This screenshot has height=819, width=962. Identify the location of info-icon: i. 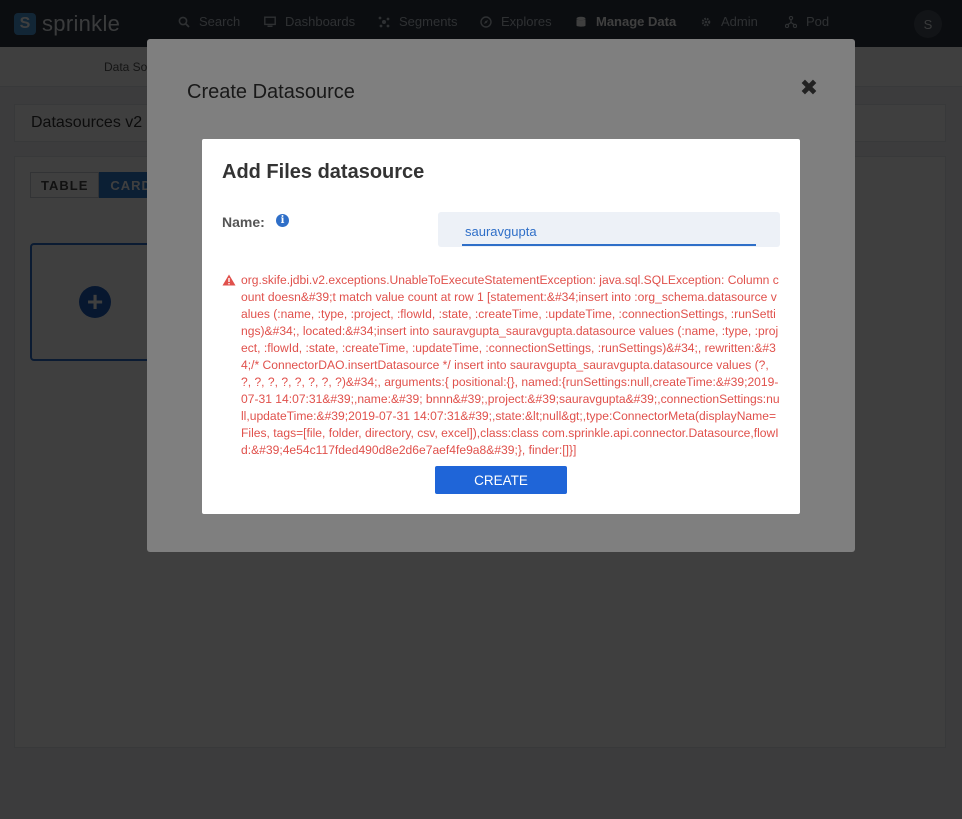
(282, 220).